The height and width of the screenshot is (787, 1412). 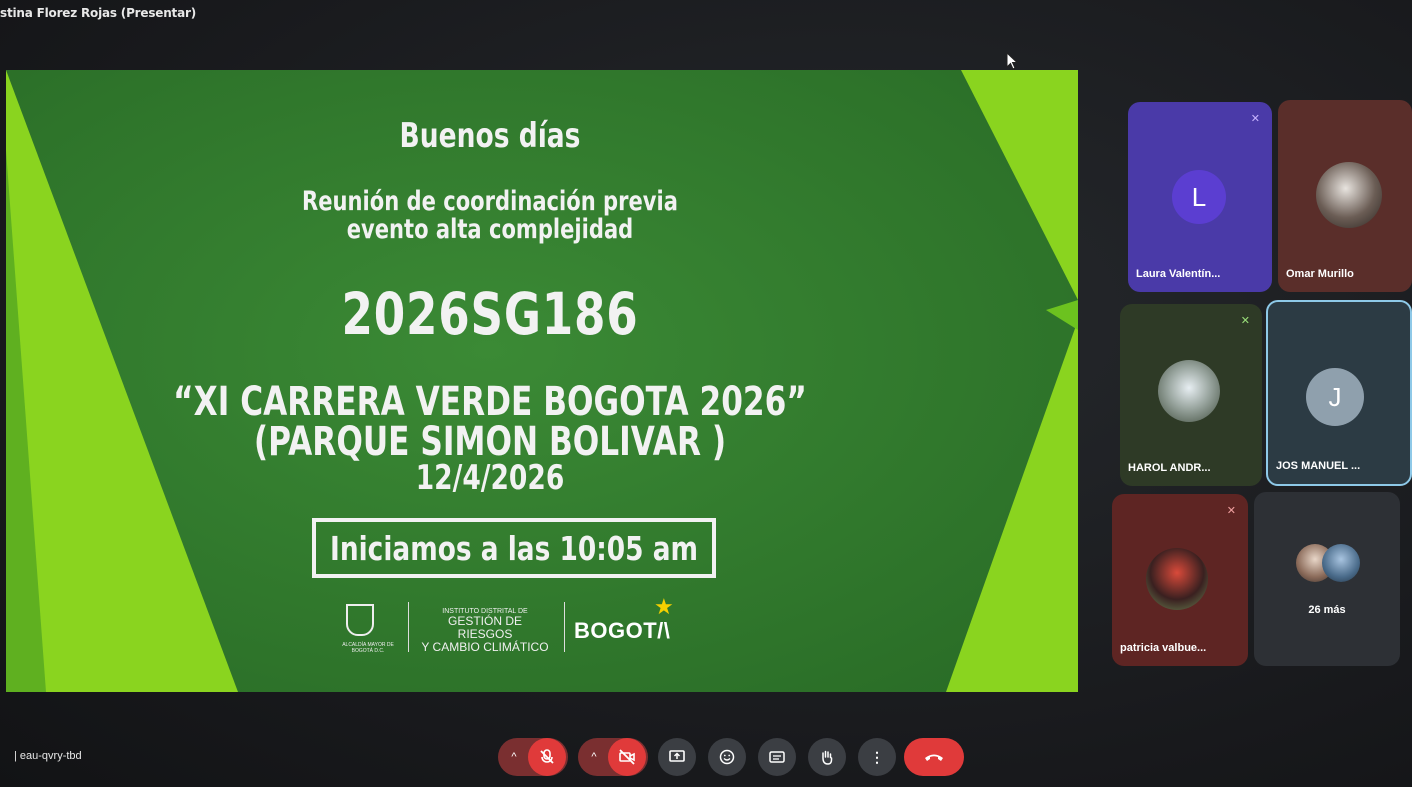 I want to click on avatar: L, so click(x=1199, y=197).